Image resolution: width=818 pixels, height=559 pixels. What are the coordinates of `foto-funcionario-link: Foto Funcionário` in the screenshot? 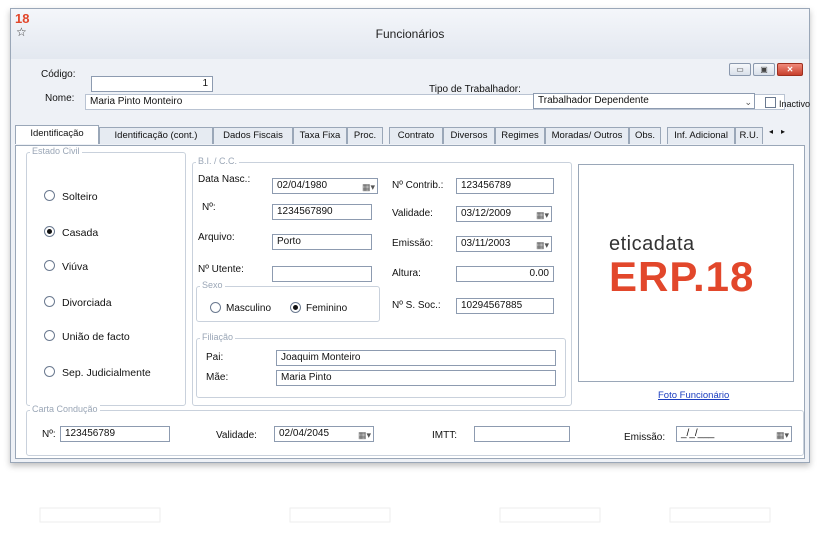 It's located at (693, 395).